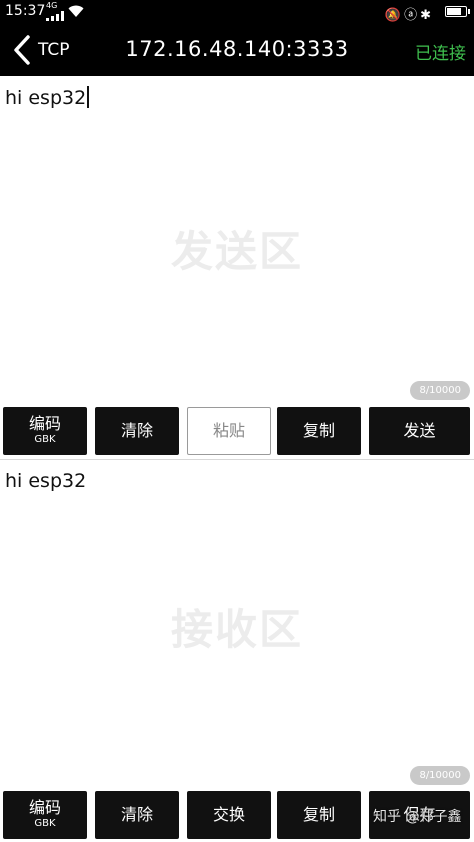 The image size is (474, 842). I want to click on send-clear-button: 清除, so click(137, 431).